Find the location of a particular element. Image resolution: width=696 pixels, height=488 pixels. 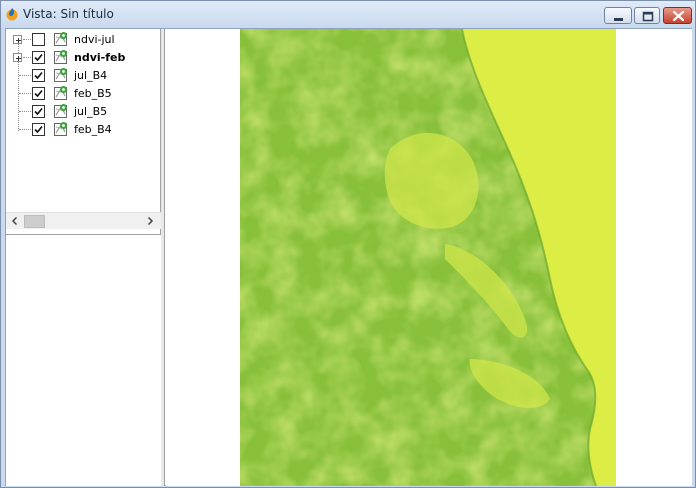

layer-label: jul_B4 is located at coordinates (91, 75).